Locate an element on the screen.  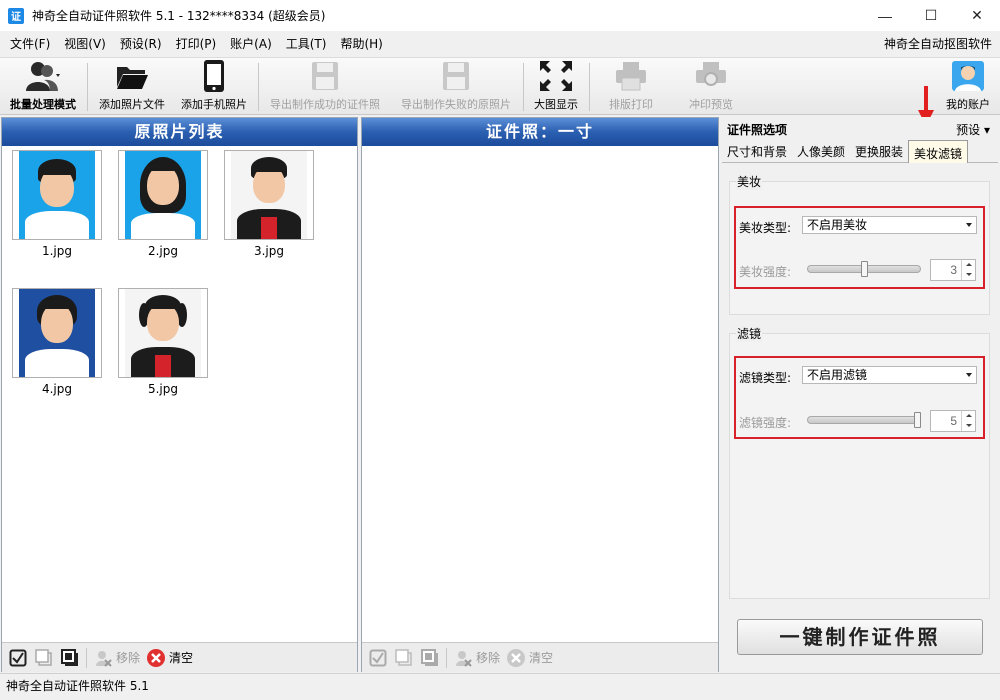
batch-mode-label: 批量处理模式 is located at coordinates (43, 104).